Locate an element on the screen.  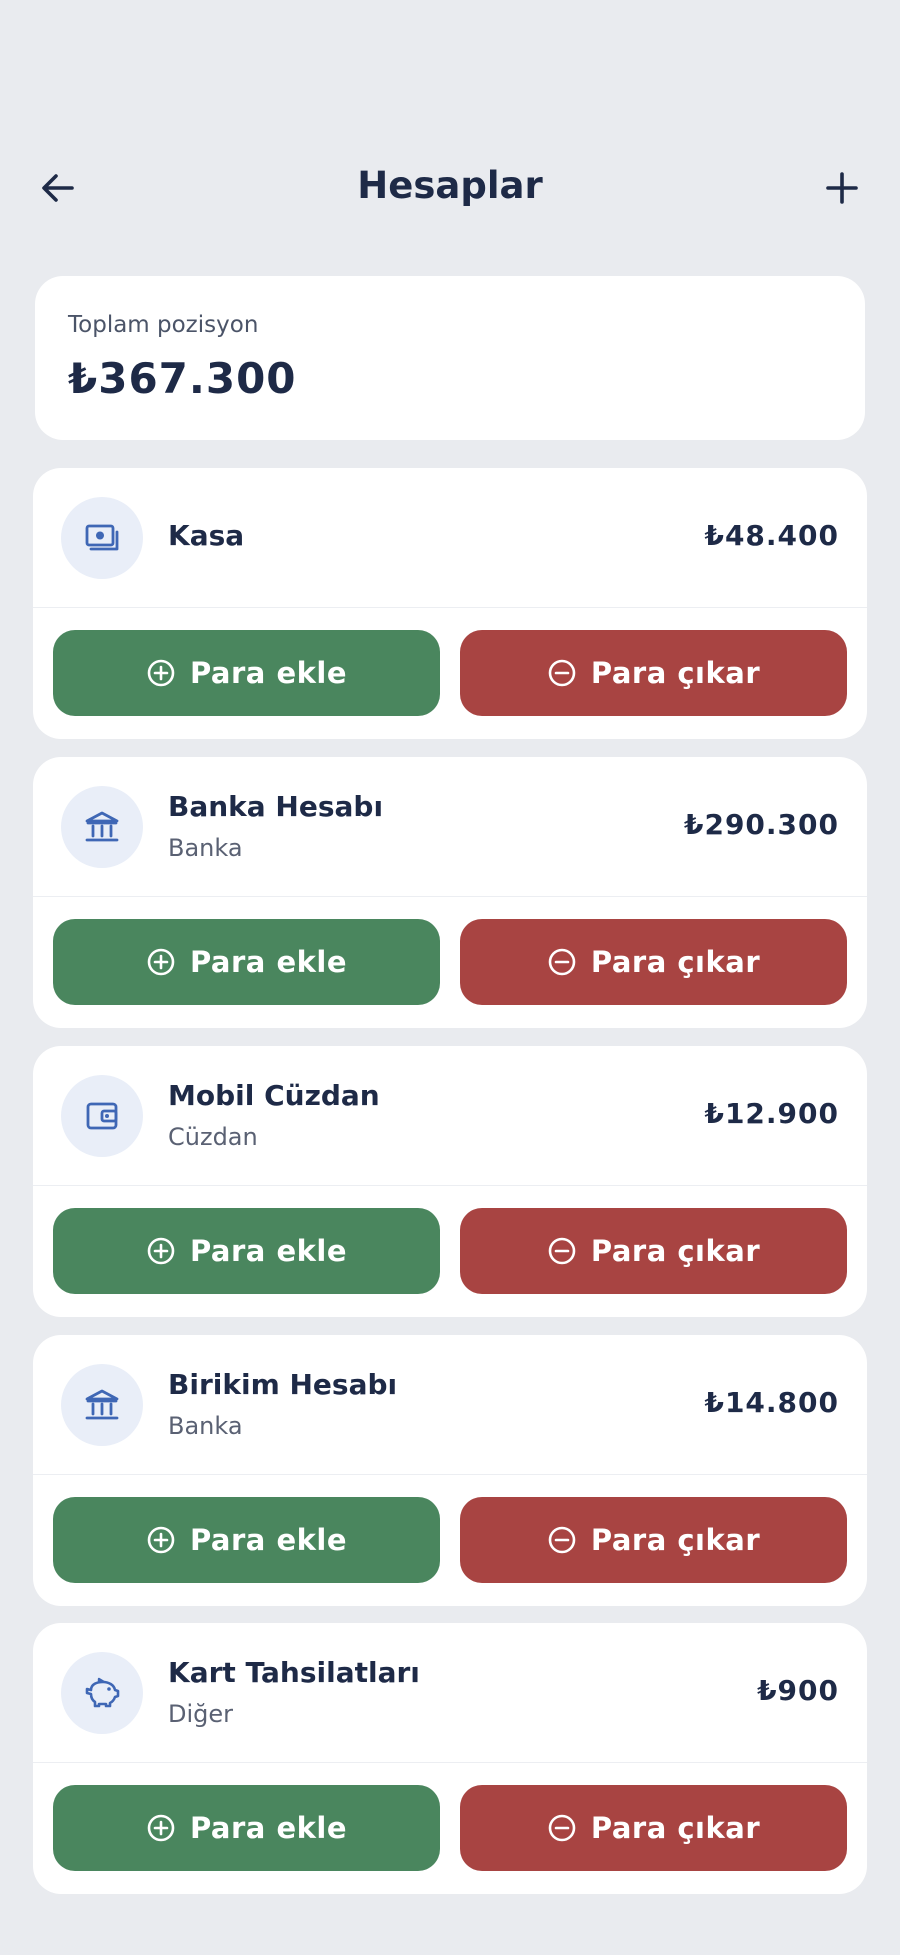
account-balance: ₺48.400 is located at coordinates (771, 535).